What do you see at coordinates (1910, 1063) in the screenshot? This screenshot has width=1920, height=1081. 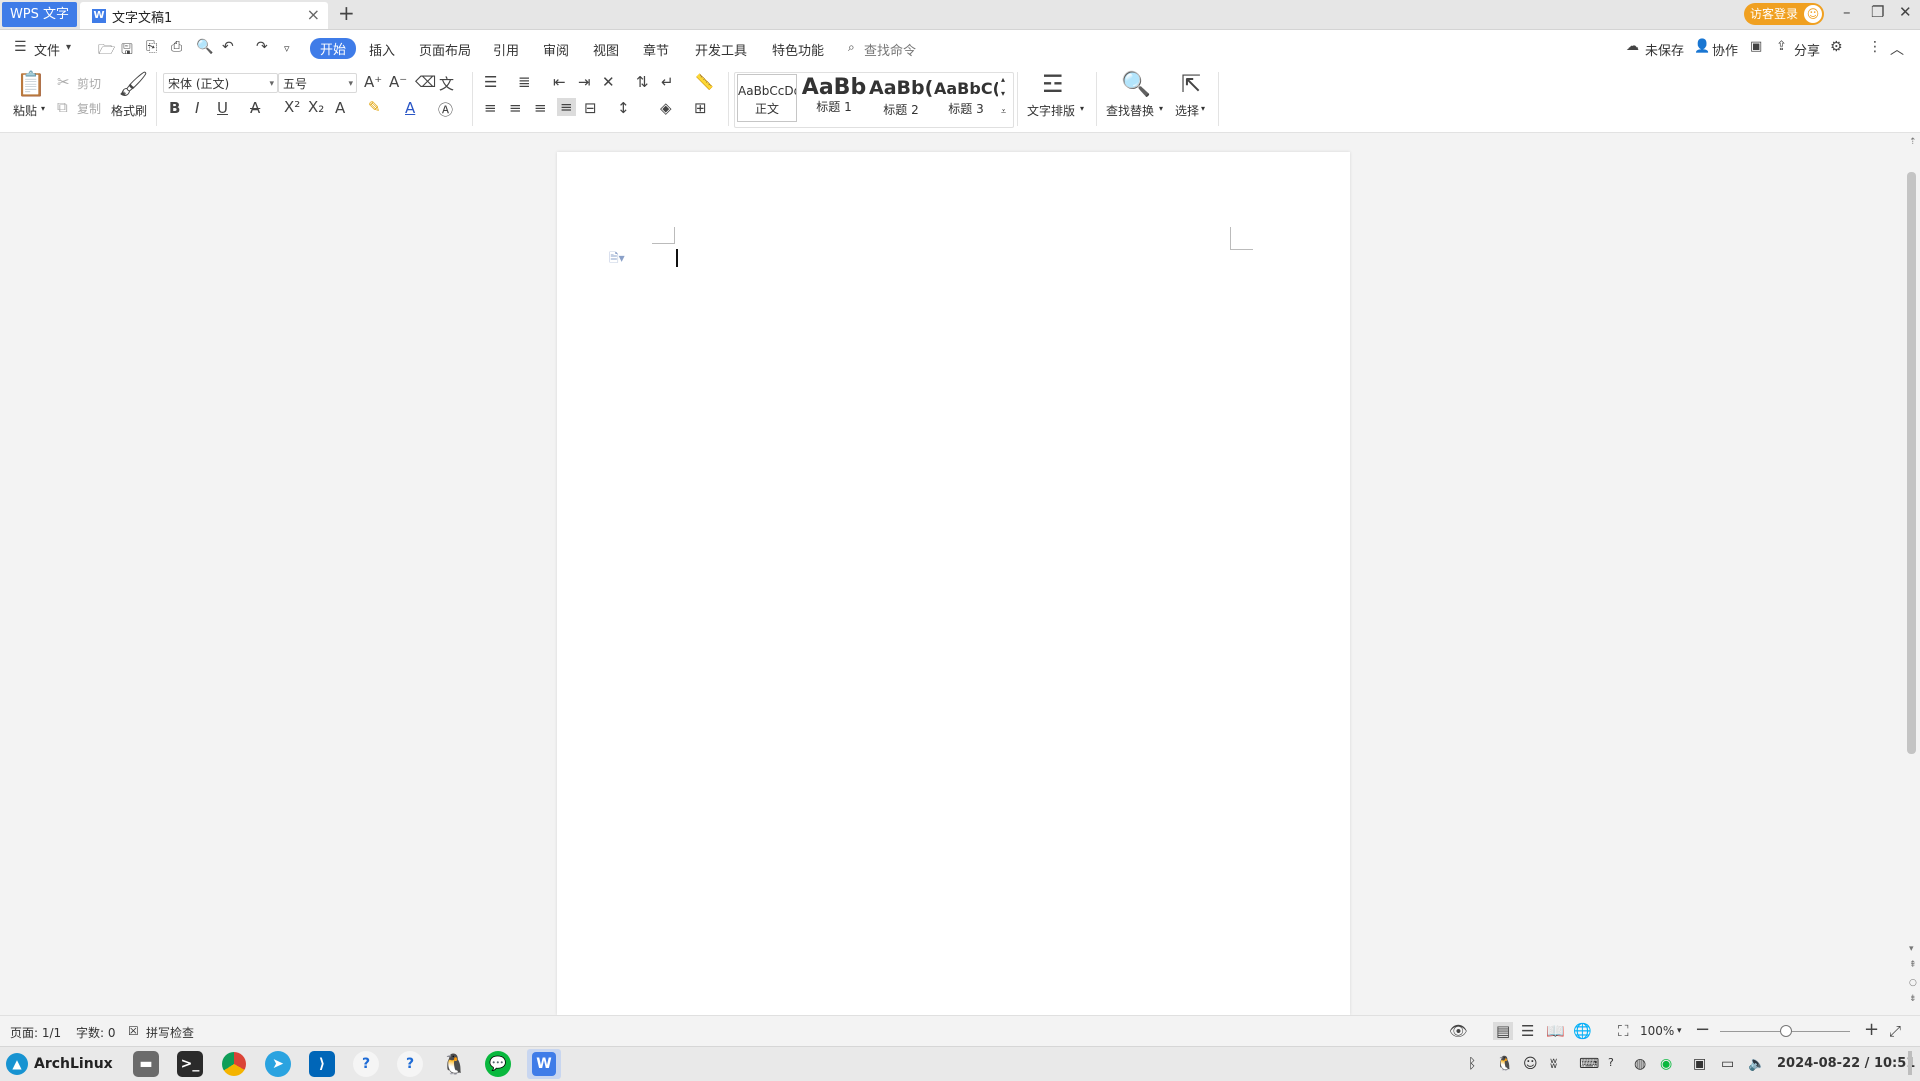 I see `show-desktop-button` at bounding box center [1910, 1063].